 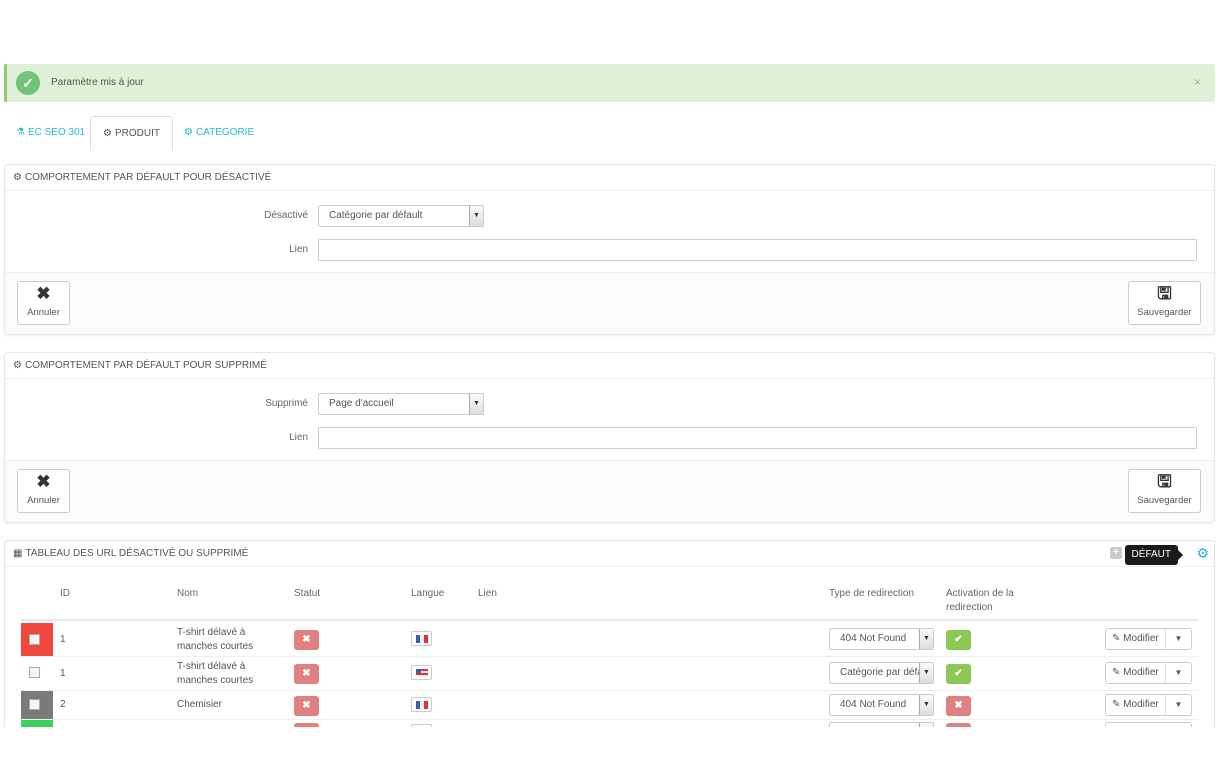 I want to click on tooltip: DÉFAUT, so click(x=1154, y=555).